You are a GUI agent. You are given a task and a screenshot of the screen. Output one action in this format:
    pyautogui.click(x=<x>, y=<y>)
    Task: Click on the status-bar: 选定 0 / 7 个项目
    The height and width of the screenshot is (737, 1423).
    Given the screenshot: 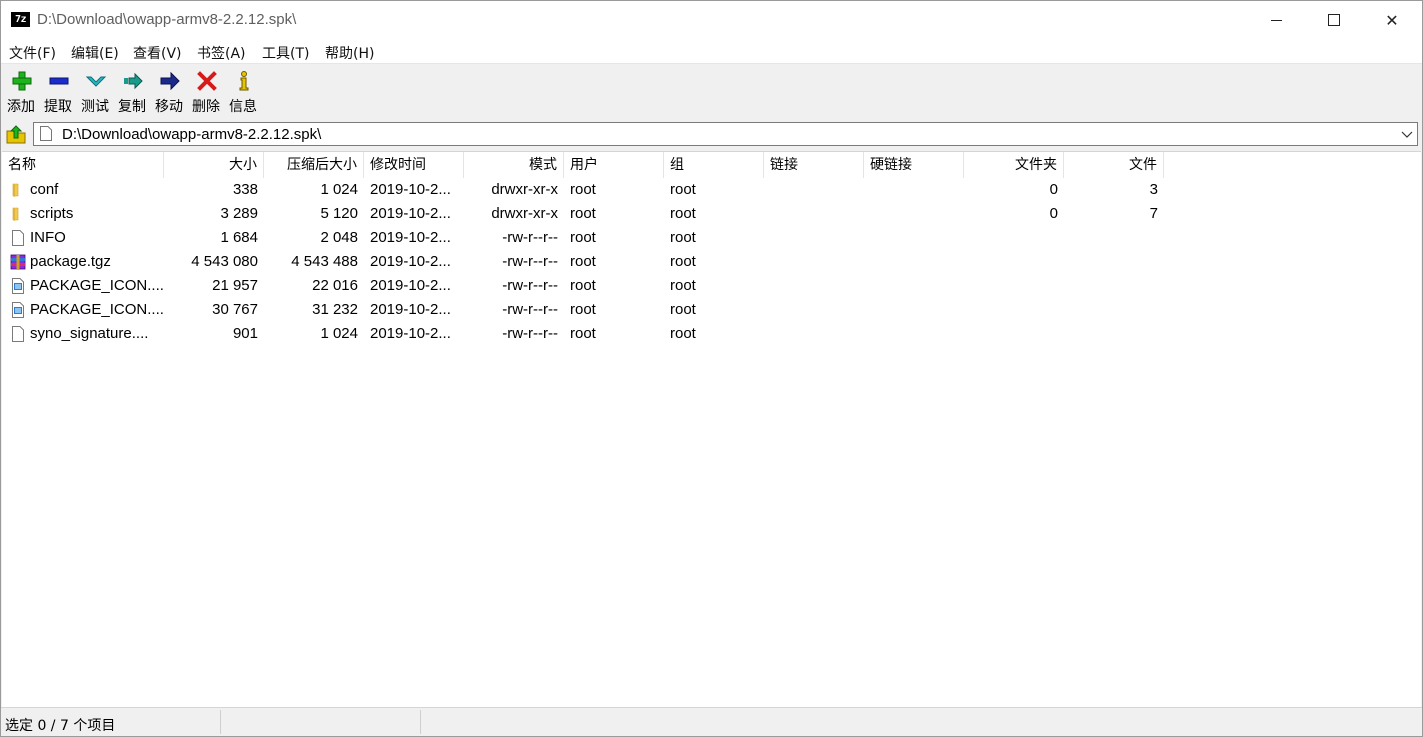 What is the action you would take?
    pyautogui.click(x=711, y=721)
    